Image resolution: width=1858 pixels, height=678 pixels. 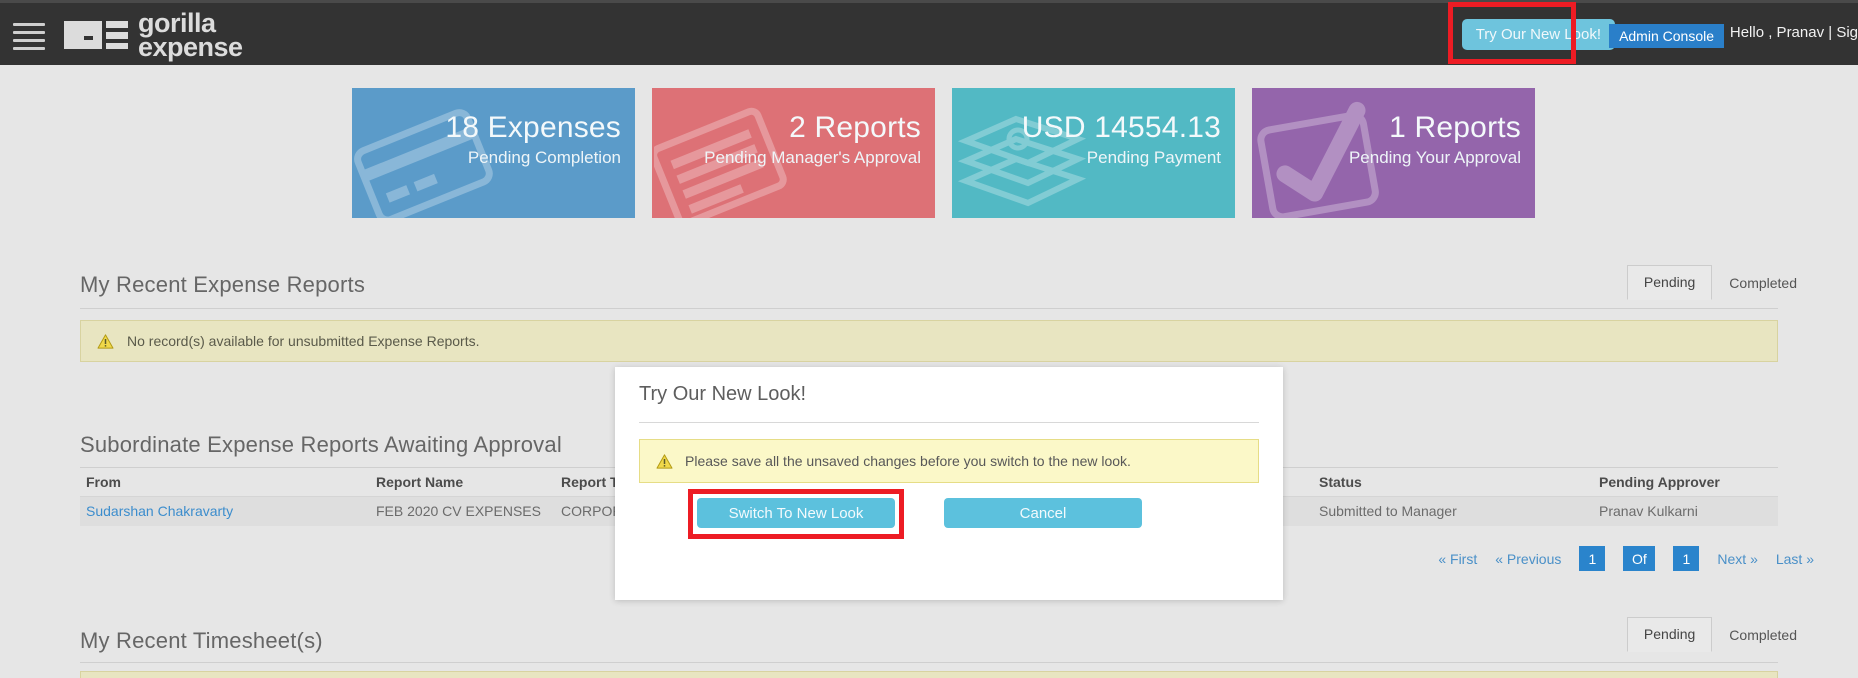 What do you see at coordinates (1669, 634) in the screenshot?
I see `tab-recent-timesheets-pending: Pending` at bounding box center [1669, 634].